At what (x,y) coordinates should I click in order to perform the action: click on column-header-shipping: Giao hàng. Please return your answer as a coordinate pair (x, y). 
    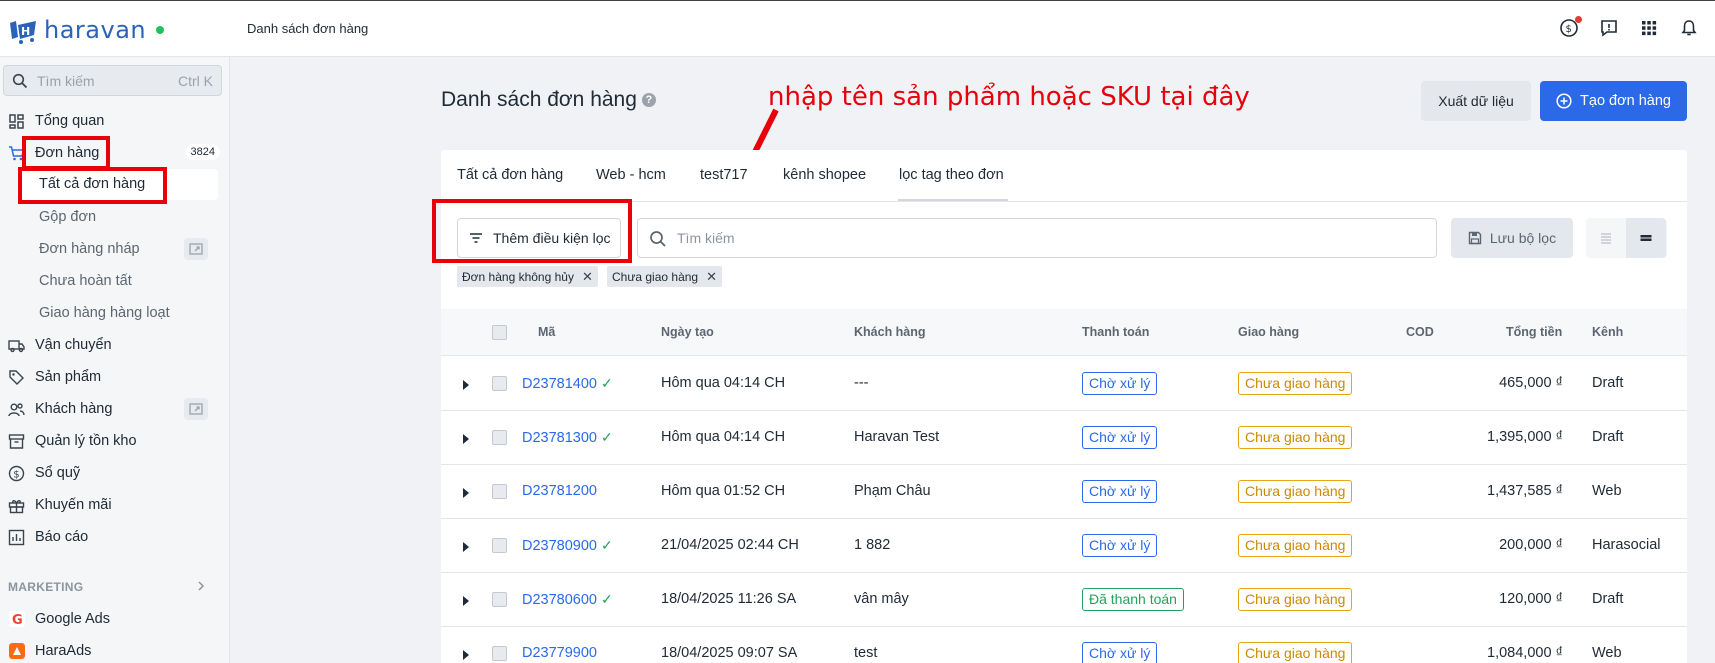
    Looking at the image, I should click on (1268, 332).